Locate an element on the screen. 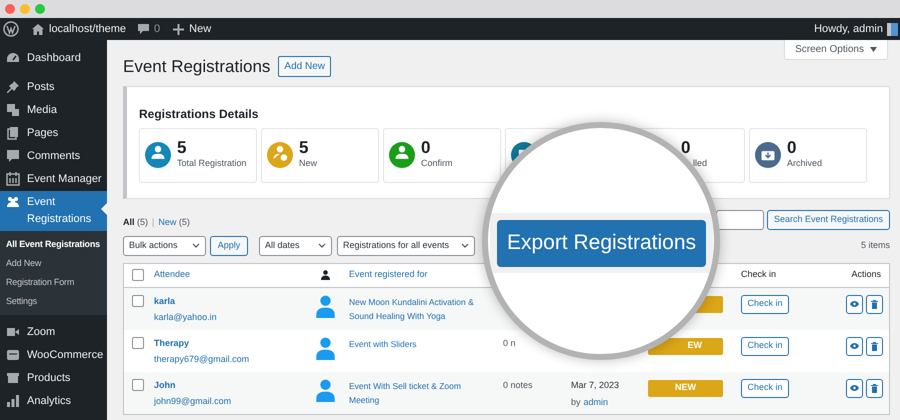 The height and width of the screenshot is (420, 900). screen-options-button: Screen Options is located at coordinates (836, 50).